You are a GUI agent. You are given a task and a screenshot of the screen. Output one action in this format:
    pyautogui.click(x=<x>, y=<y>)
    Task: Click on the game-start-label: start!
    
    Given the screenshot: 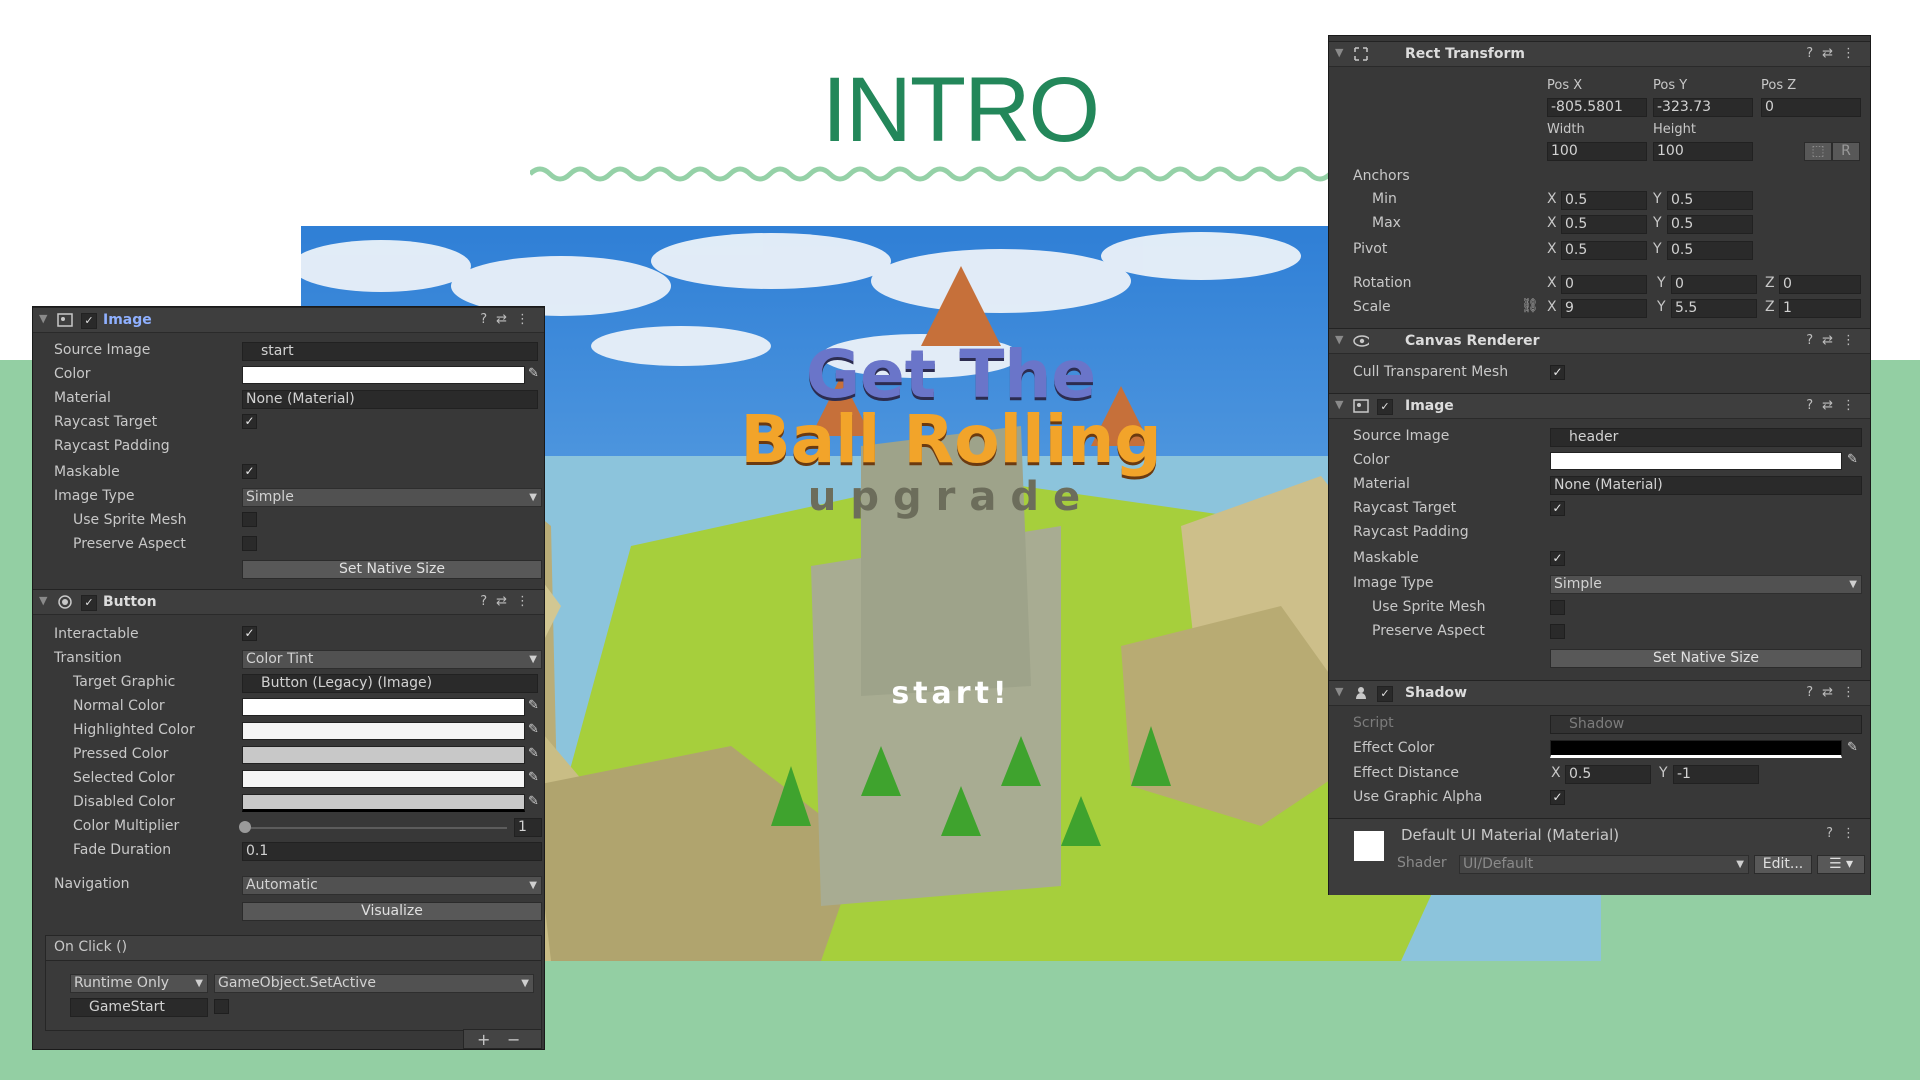 What is the action you would take?
    pyautogui.click(x=951, y=693)
    